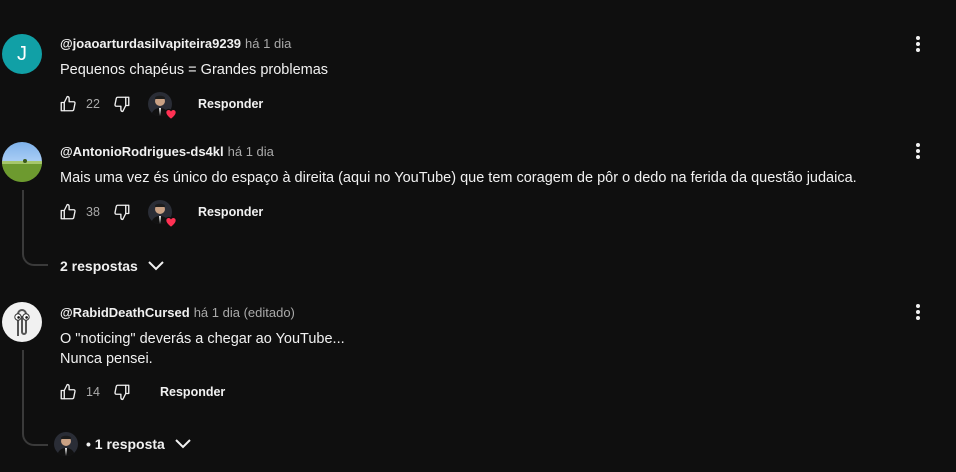 This screenshot has width=956, height=472. Describe the element at coordinates (93, 212) in the screenshot. I see `like-count: 38` at that location.